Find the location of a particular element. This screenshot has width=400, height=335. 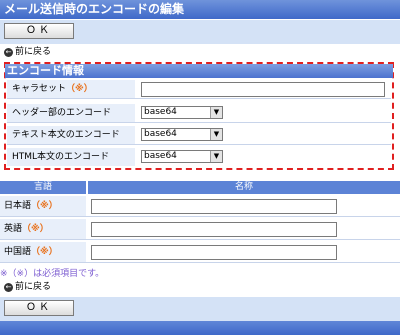

back-link-top: ← 前に戻る is located at coordinates (27, 52).